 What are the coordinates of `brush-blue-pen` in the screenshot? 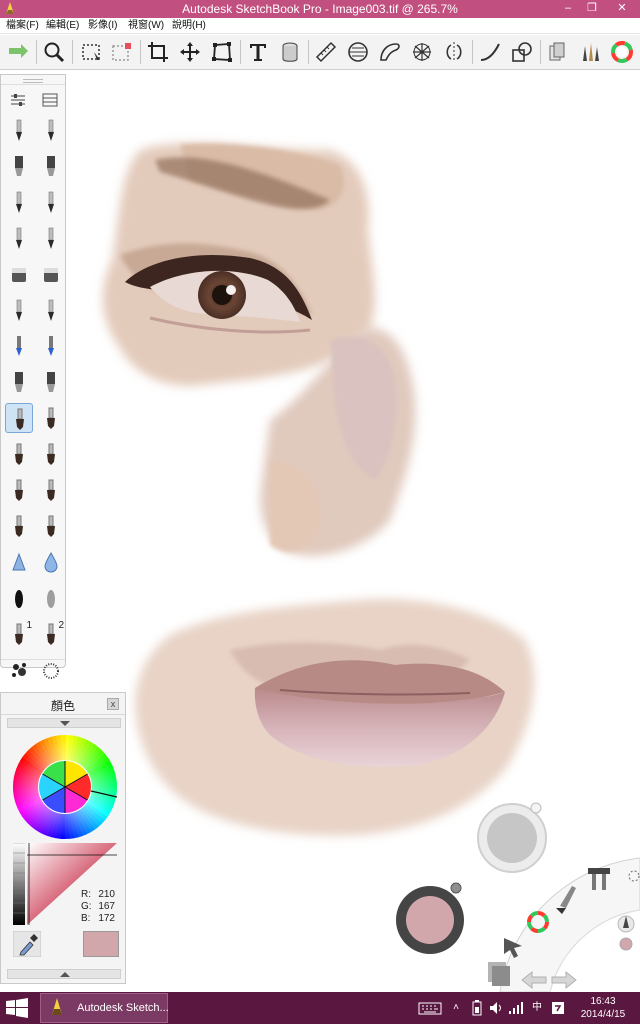 It's located at (51, 346).